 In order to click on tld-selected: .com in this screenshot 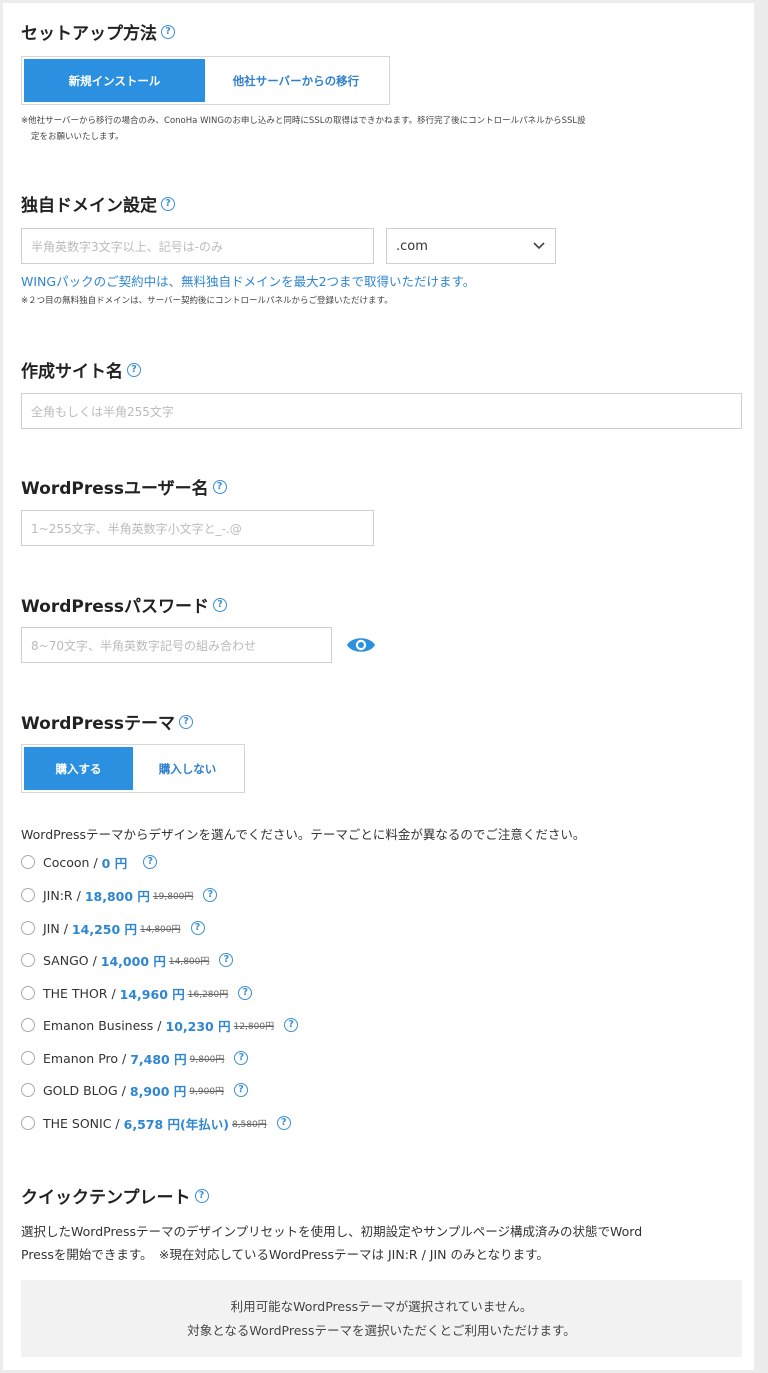, I will do `click(412, 246)`.